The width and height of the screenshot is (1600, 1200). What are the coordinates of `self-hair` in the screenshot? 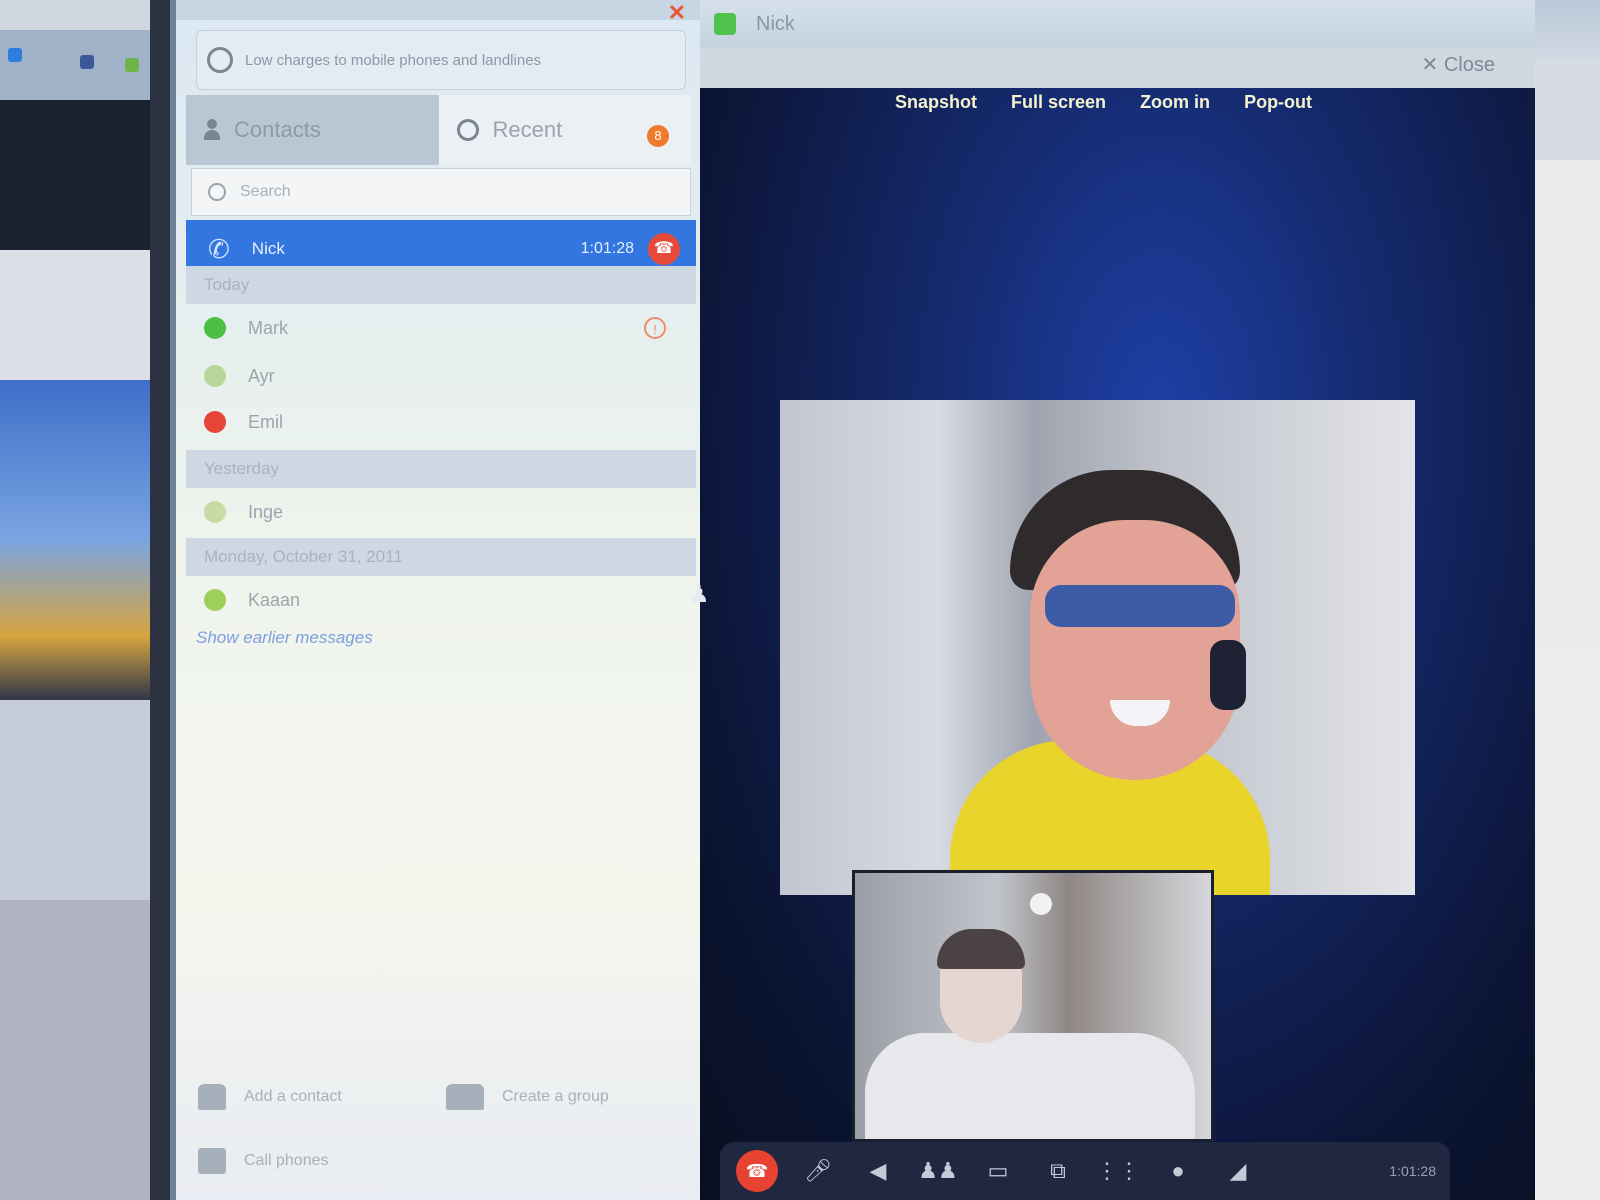 It's located at (981, 949).